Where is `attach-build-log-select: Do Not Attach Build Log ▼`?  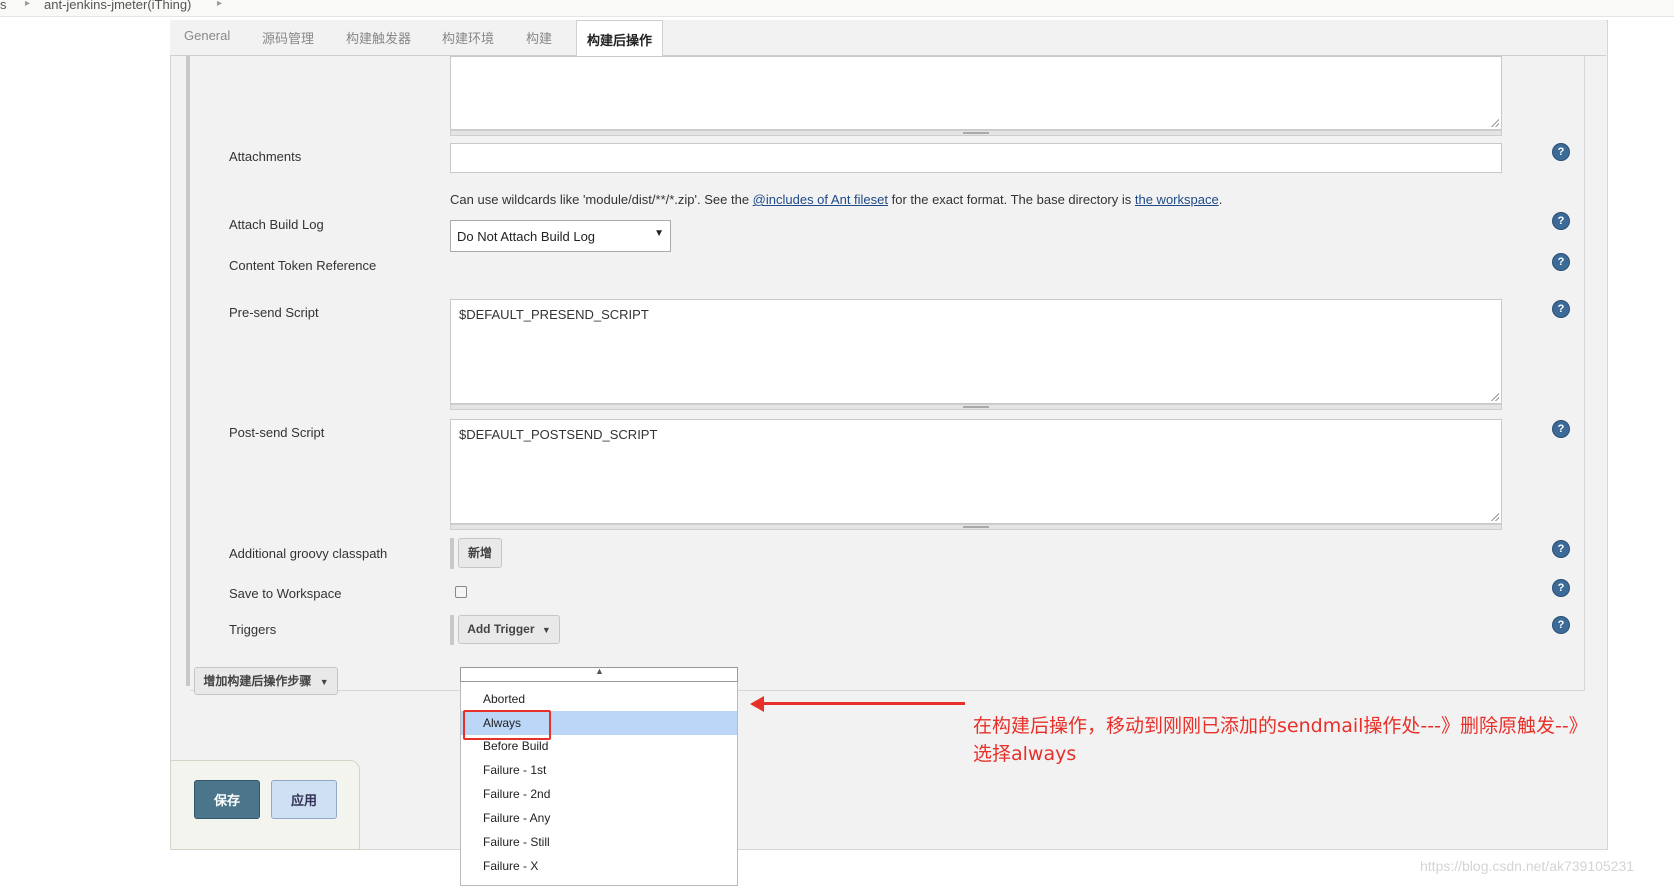 attach-build-log-select: Do Not Attach Build Log ▼ is located at coordinates (560, 236).